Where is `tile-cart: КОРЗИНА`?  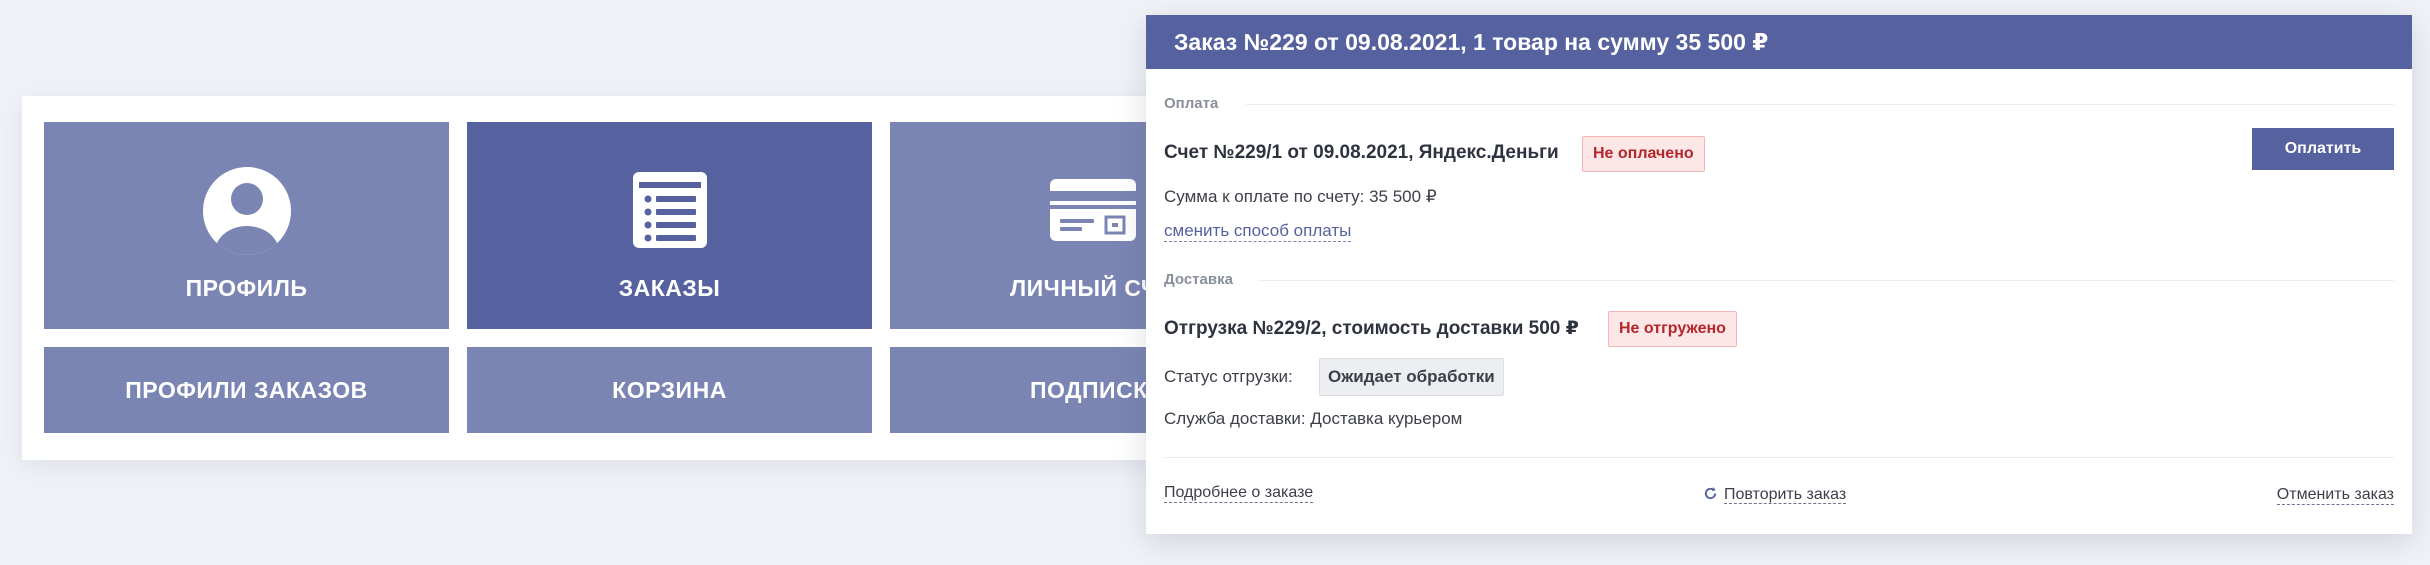 tile-cart: КОРЗИНА is located at coordinates (669, 390).